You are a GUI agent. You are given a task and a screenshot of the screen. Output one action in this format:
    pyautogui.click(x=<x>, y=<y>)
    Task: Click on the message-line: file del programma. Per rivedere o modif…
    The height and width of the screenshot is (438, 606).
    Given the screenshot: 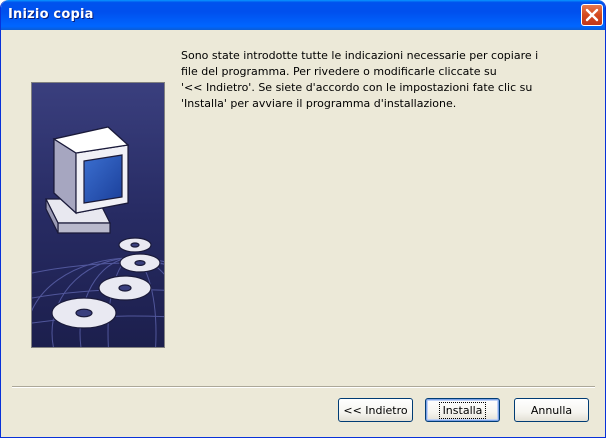 What is the action you would take?
    pyautogui.click(x=339, y=71)
    